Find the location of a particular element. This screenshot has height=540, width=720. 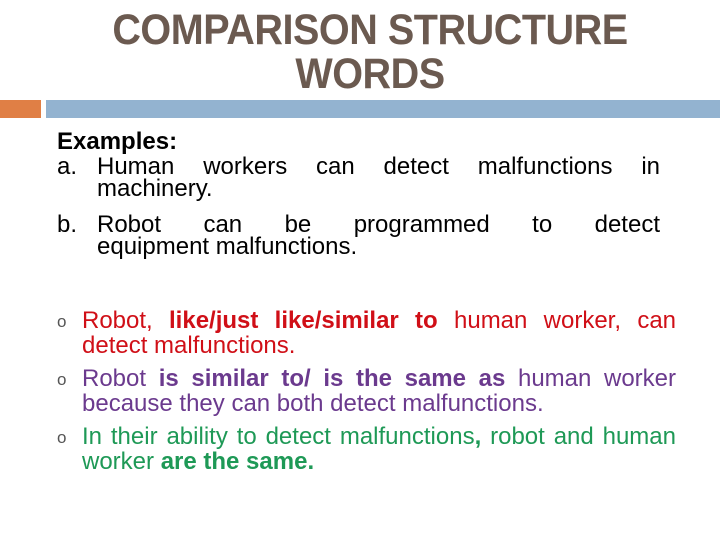

example-text-line-2: machinery. is located at coordinates (155, 188).